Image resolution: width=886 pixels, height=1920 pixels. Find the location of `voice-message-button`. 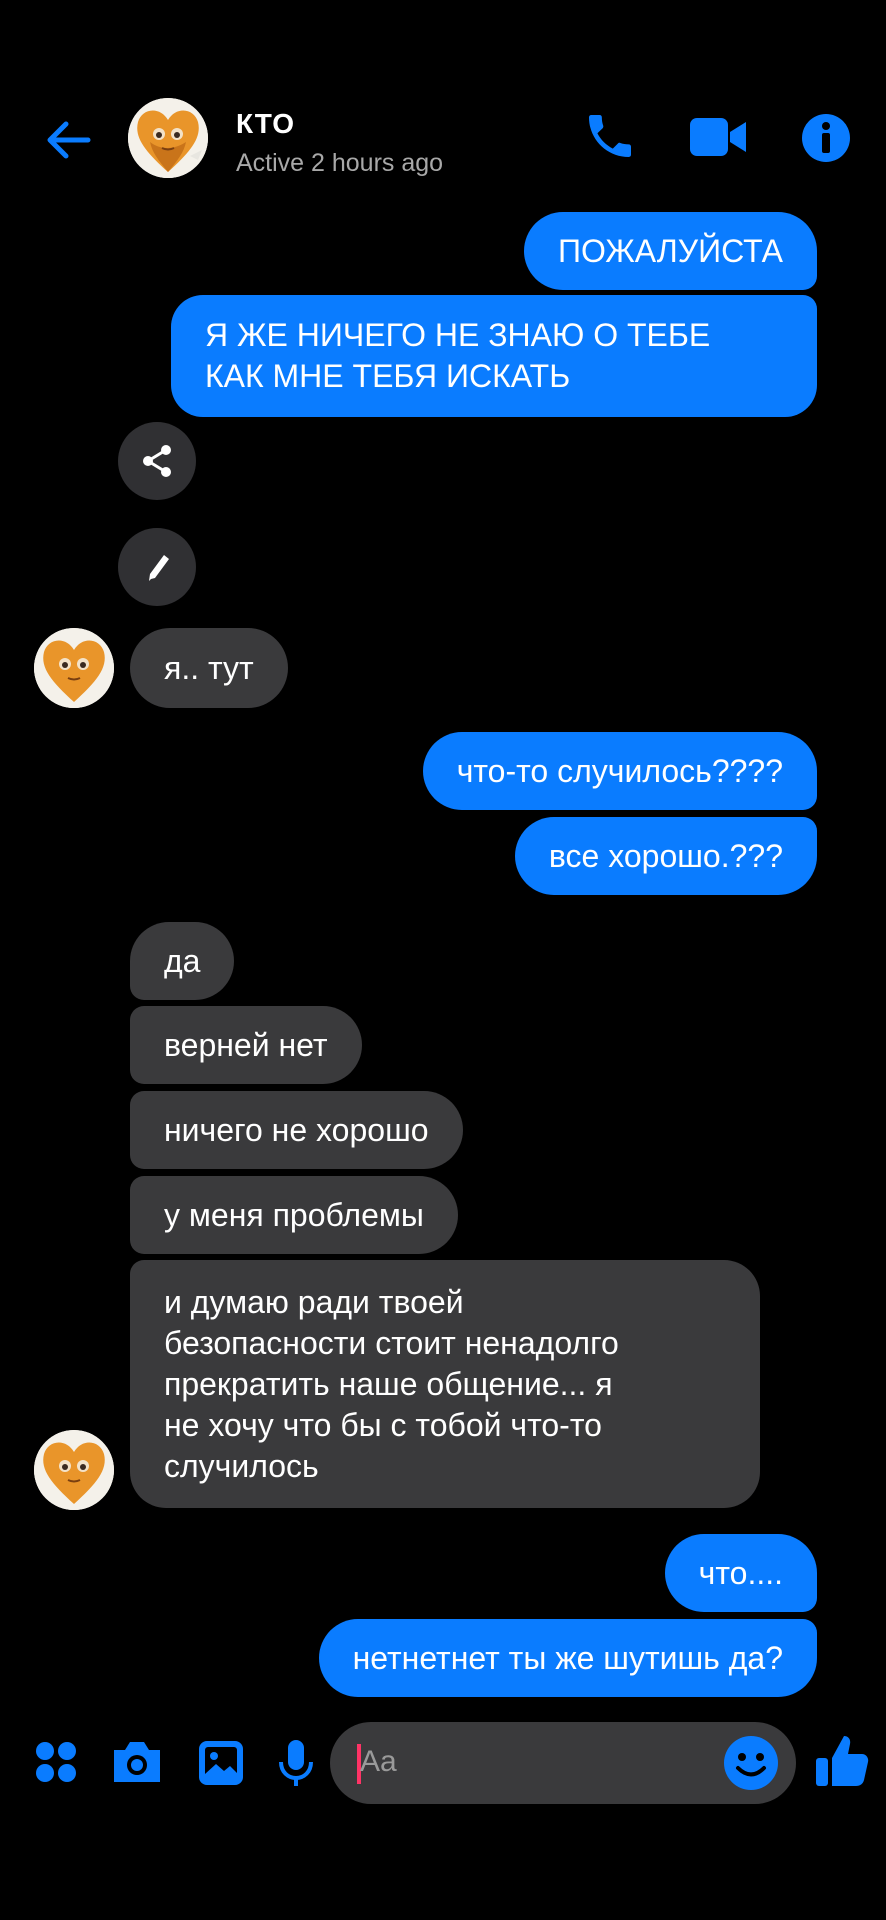

voice-message-button is located at coordinates (296, 1766).